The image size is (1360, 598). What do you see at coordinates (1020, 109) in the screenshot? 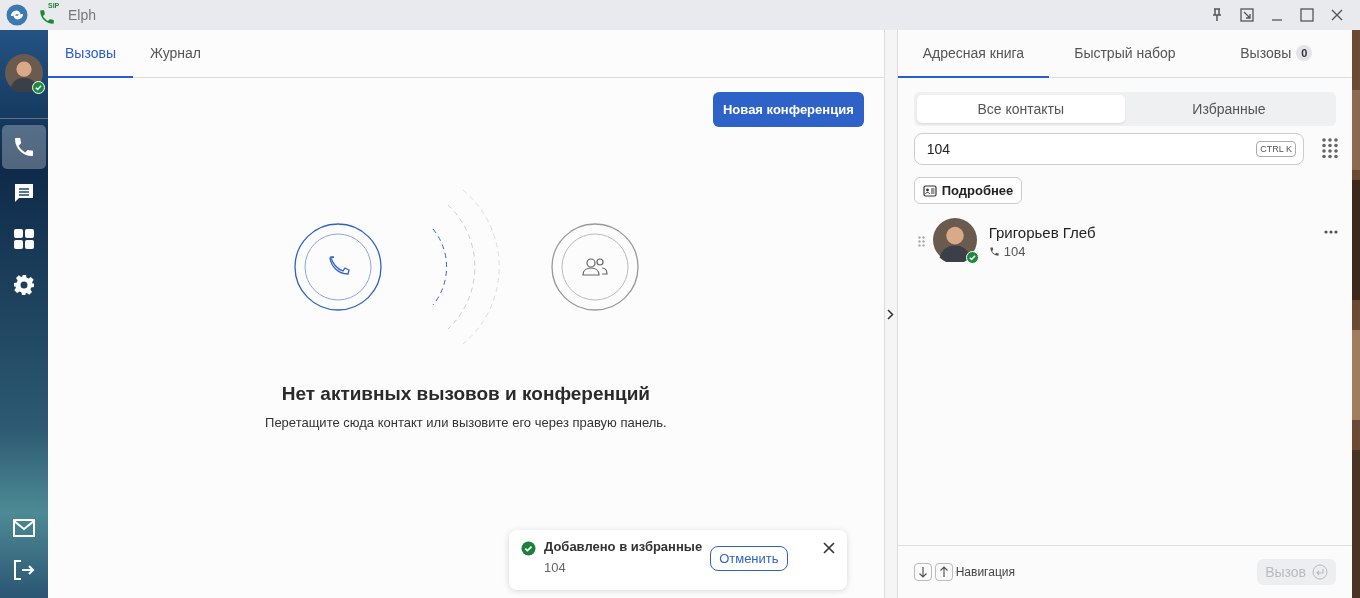
I see `segment-button: Все контакты` at bounding box center [1020, 109].